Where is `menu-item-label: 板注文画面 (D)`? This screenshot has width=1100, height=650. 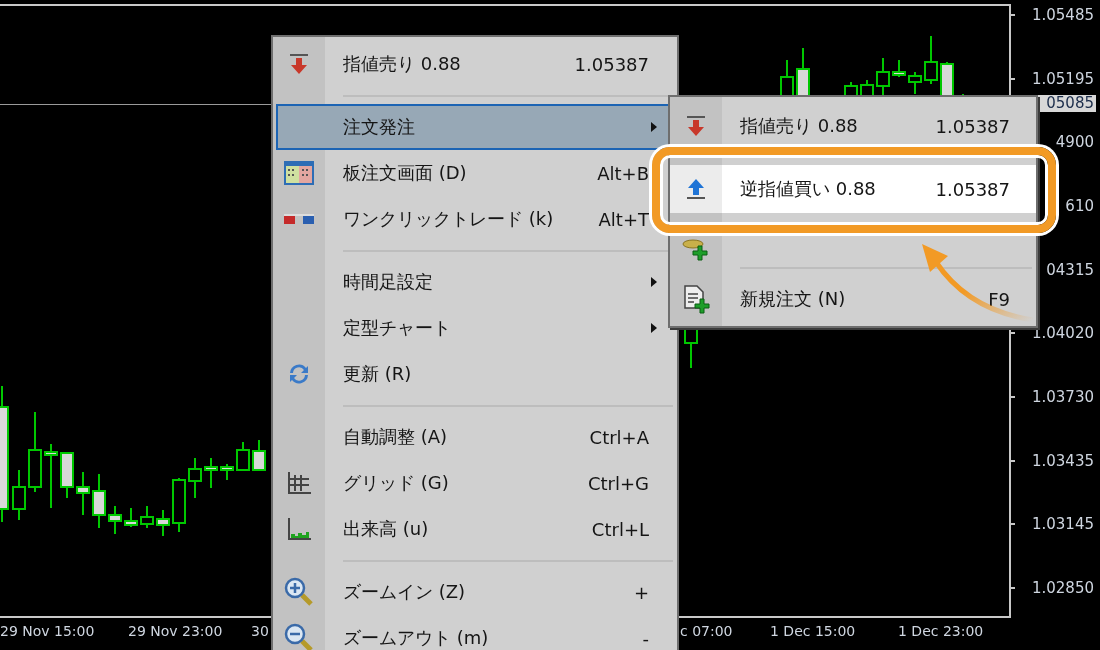
menu-item-label: 板注文画面 (D) is located at coordinates (405, 173).